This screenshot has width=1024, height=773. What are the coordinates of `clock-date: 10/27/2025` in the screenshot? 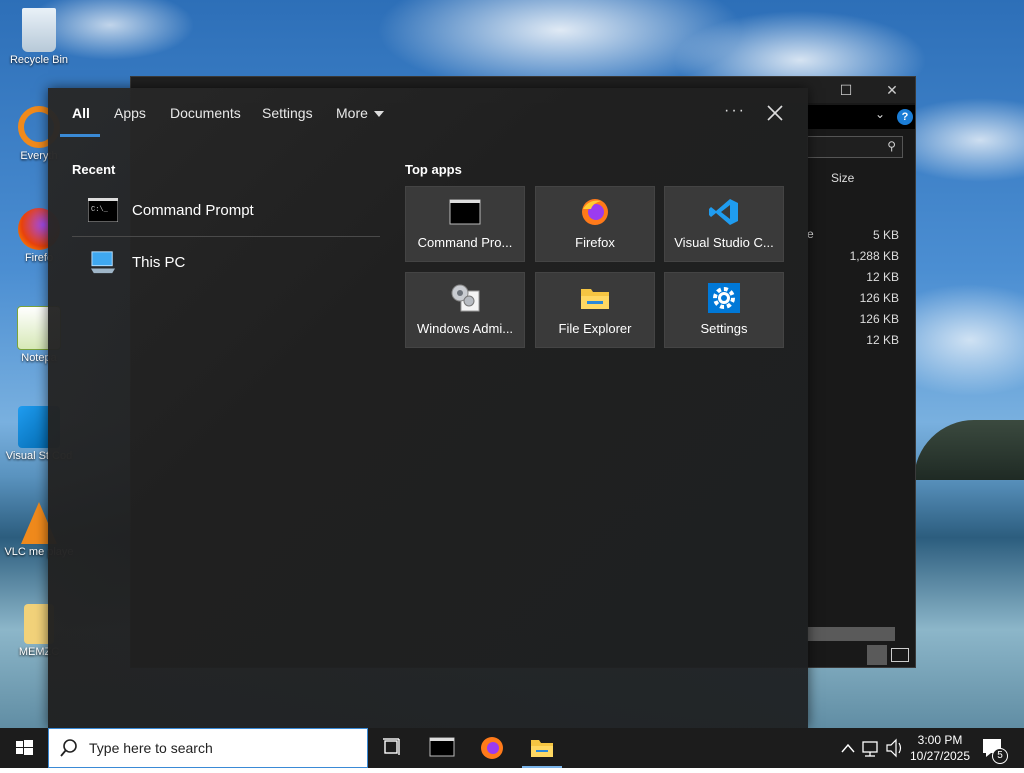 It's located at (940, 756).